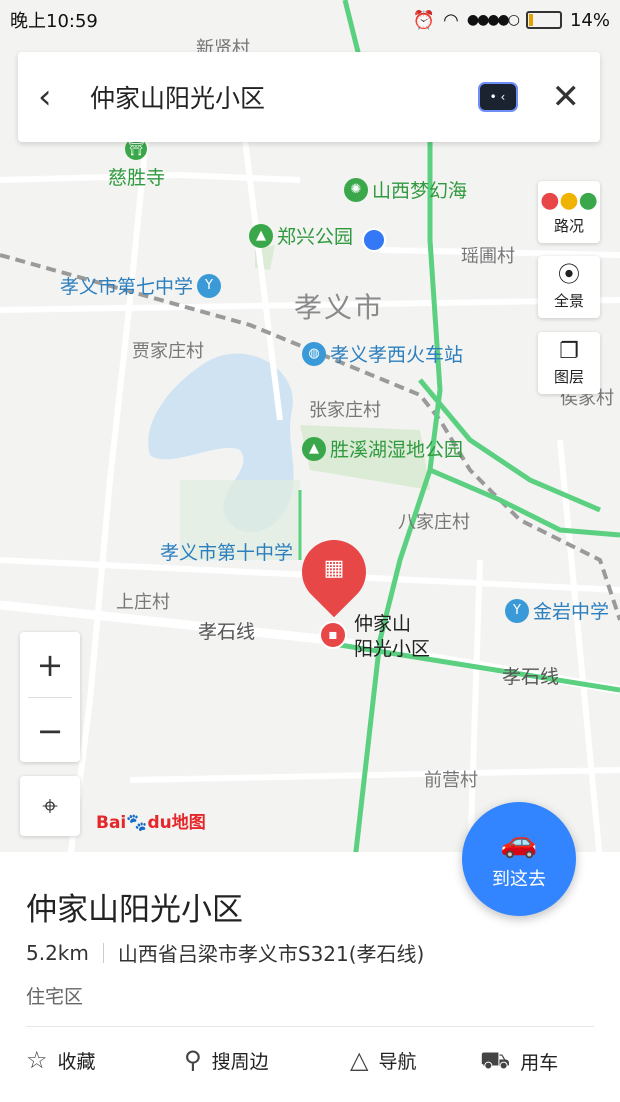 This screenshot has height=1102, width=620. I want to click on village-label: 前营村, so click(451, 780).